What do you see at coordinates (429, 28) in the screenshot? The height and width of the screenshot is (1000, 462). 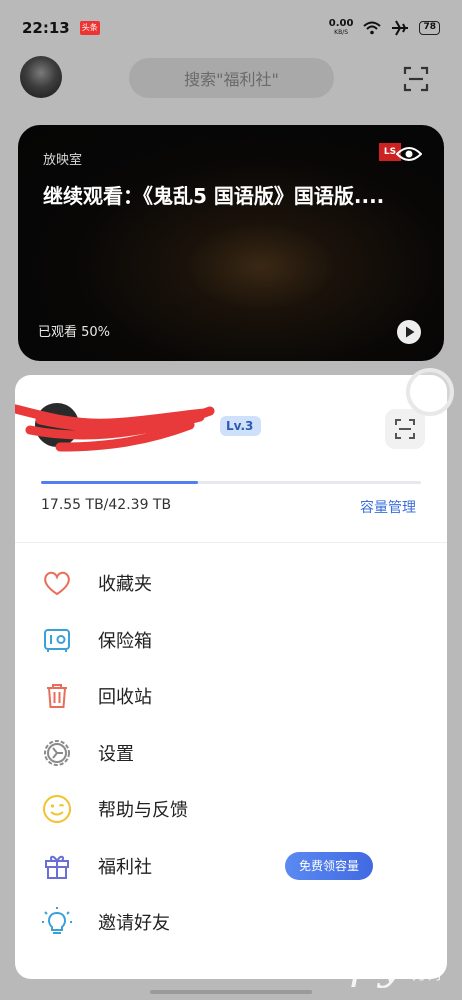 I see `battery-indicator: 78` at bounding box center [429, 28].